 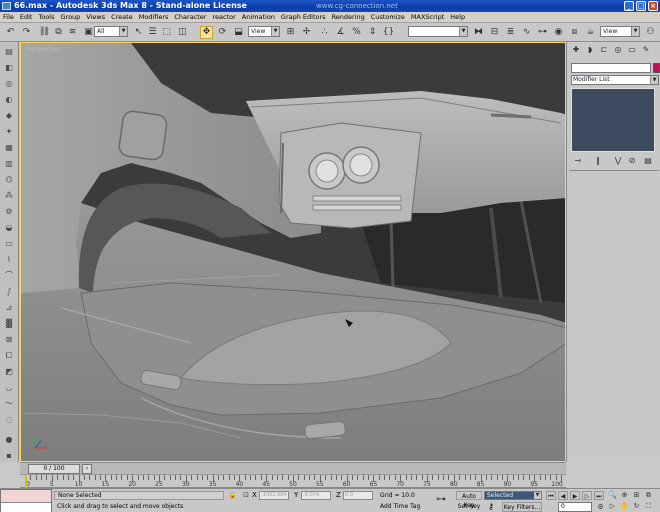 I want to click on taper-icon: ⊿, so click(x=9, y=307).